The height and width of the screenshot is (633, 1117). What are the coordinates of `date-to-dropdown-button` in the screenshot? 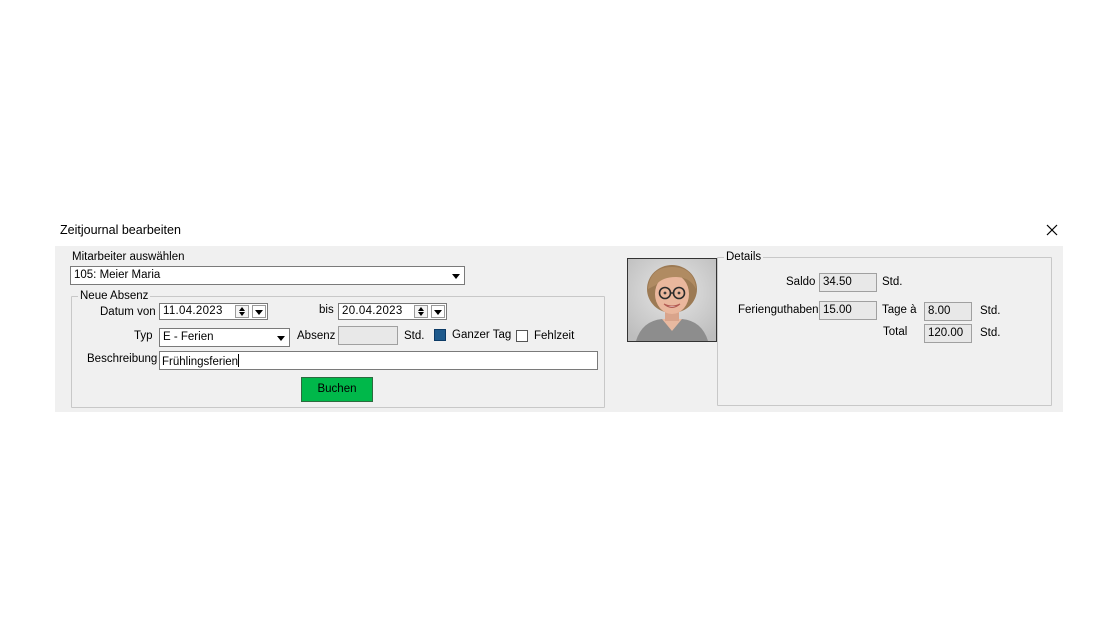 It's located at (438, 311).